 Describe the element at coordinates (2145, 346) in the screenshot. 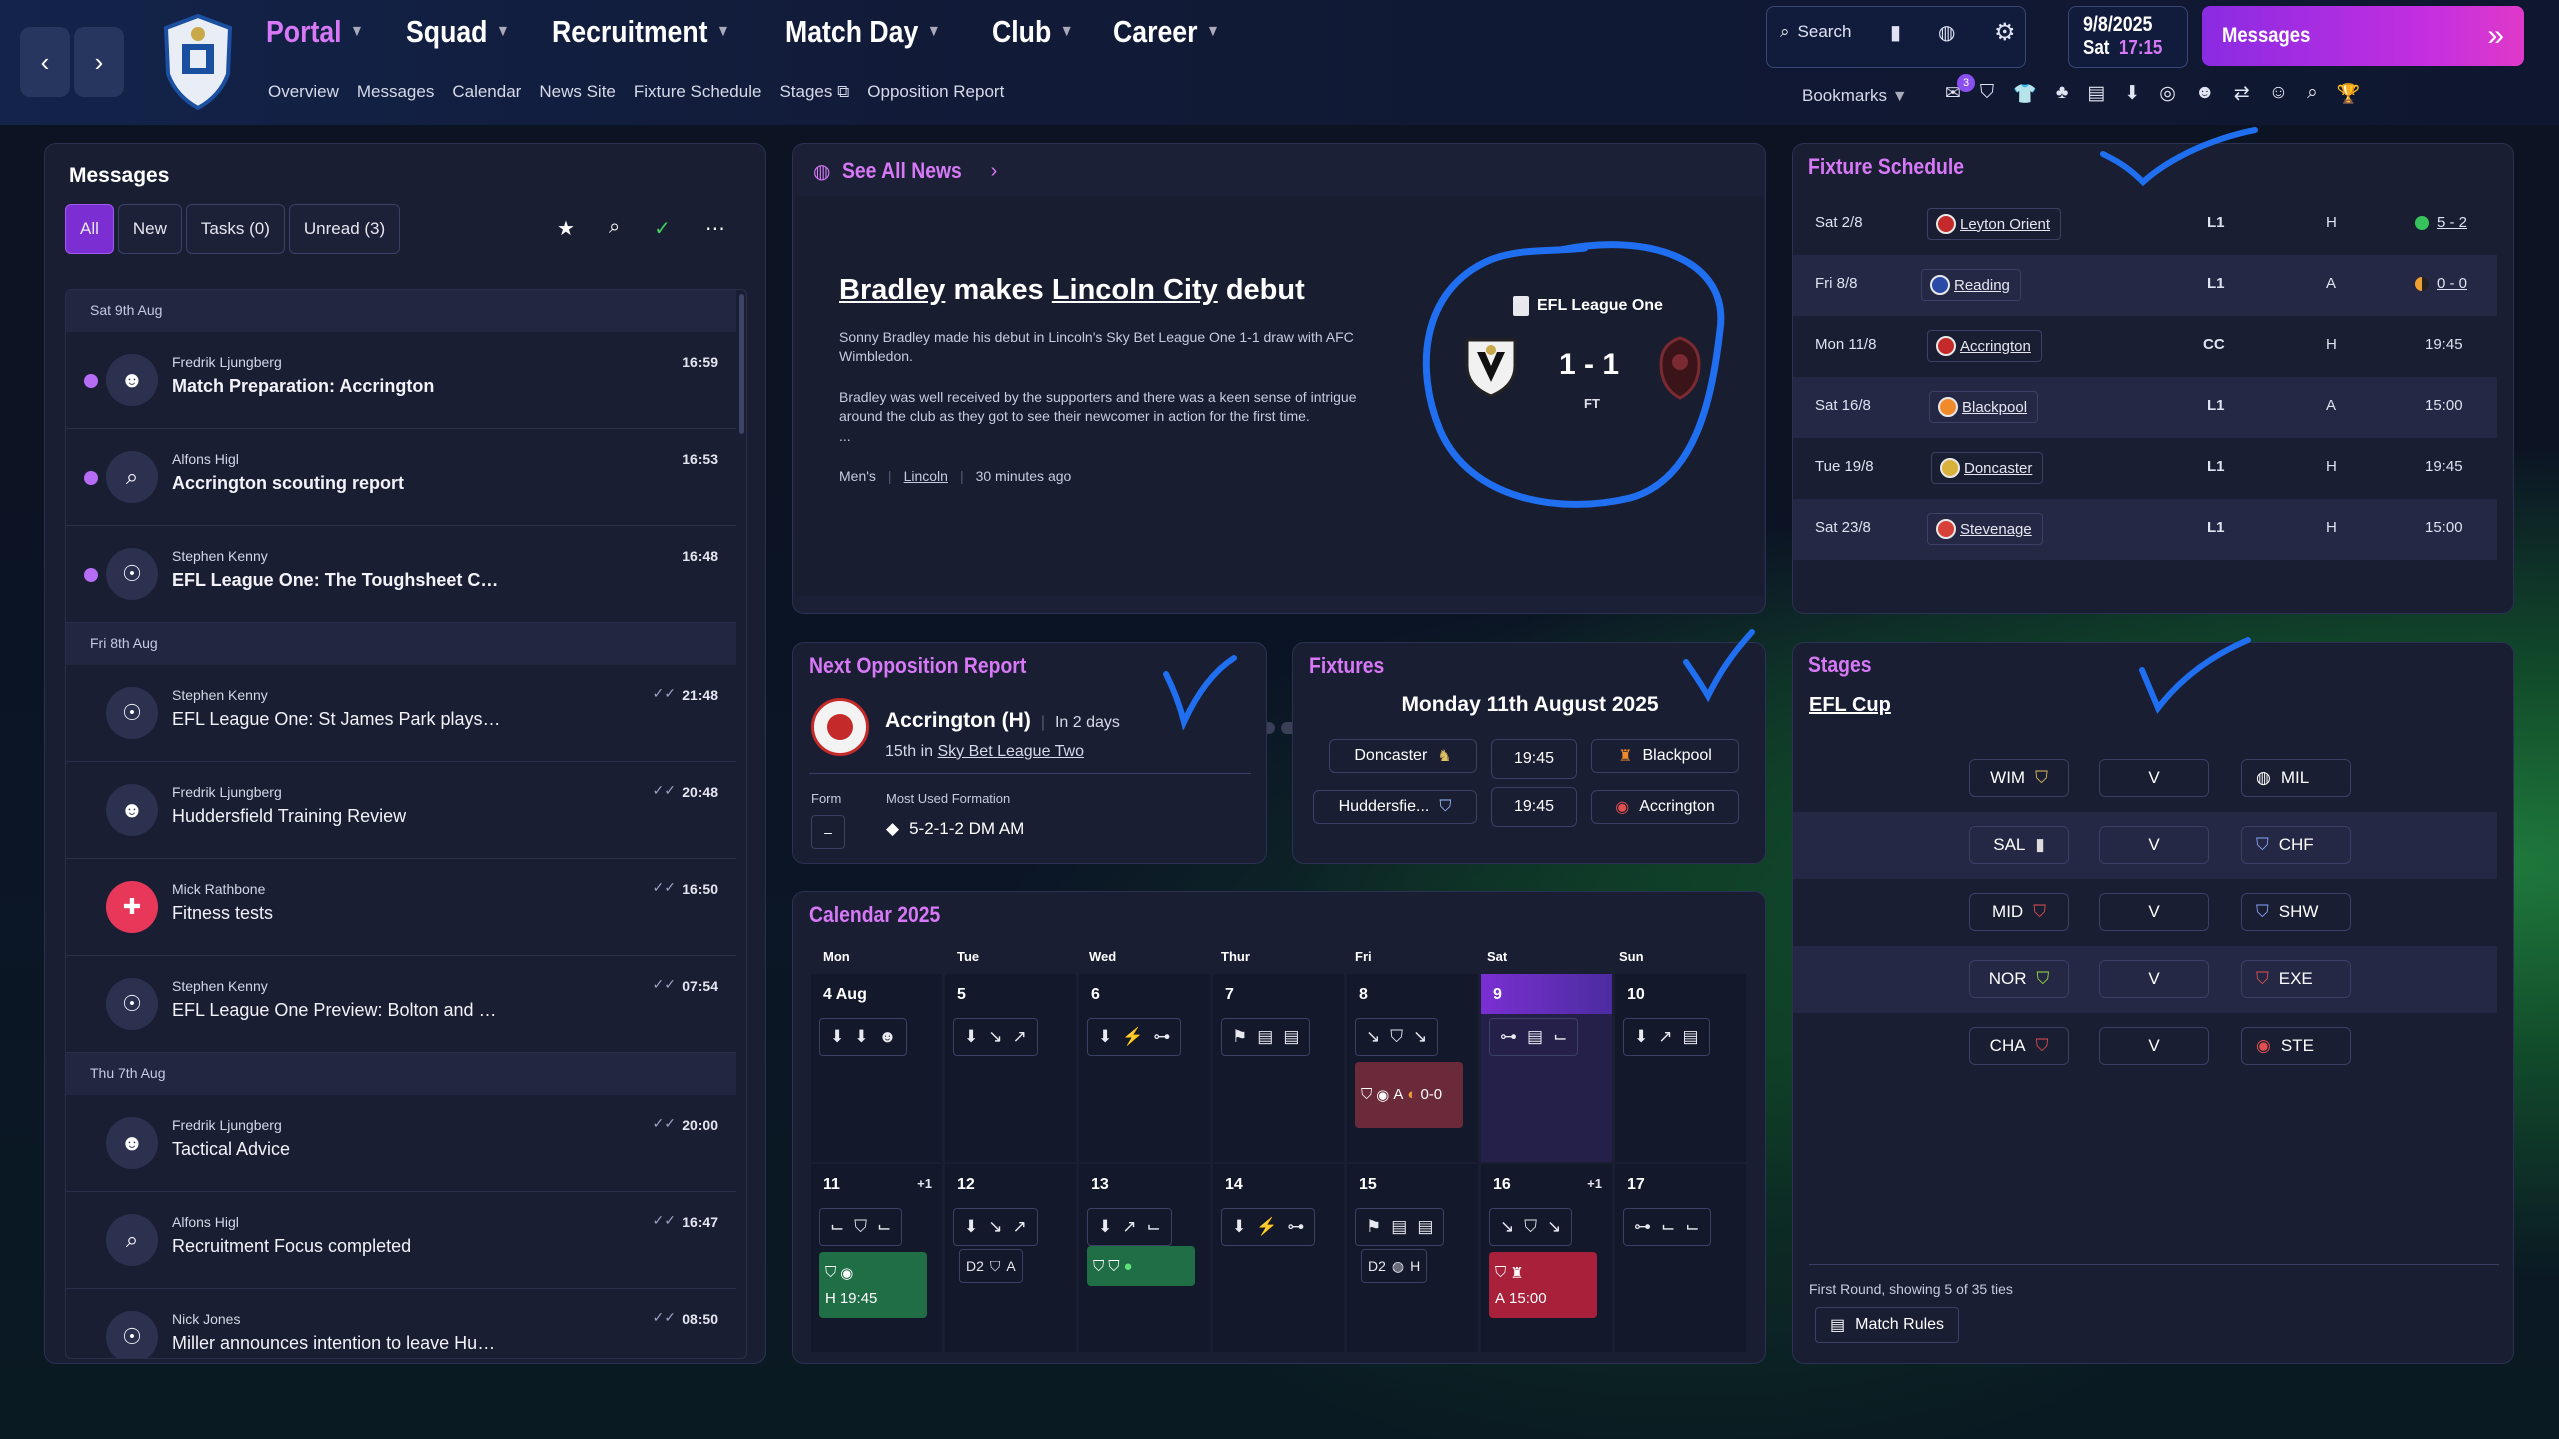

I see `table-row: Mon 11/8 Accrington CC H 19:45` at that location.